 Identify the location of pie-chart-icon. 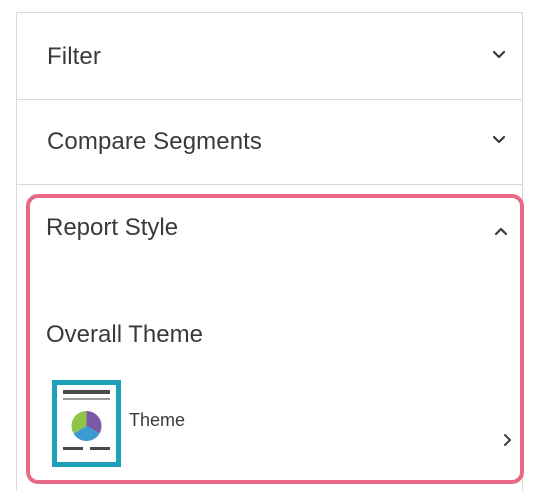
(86, 420).